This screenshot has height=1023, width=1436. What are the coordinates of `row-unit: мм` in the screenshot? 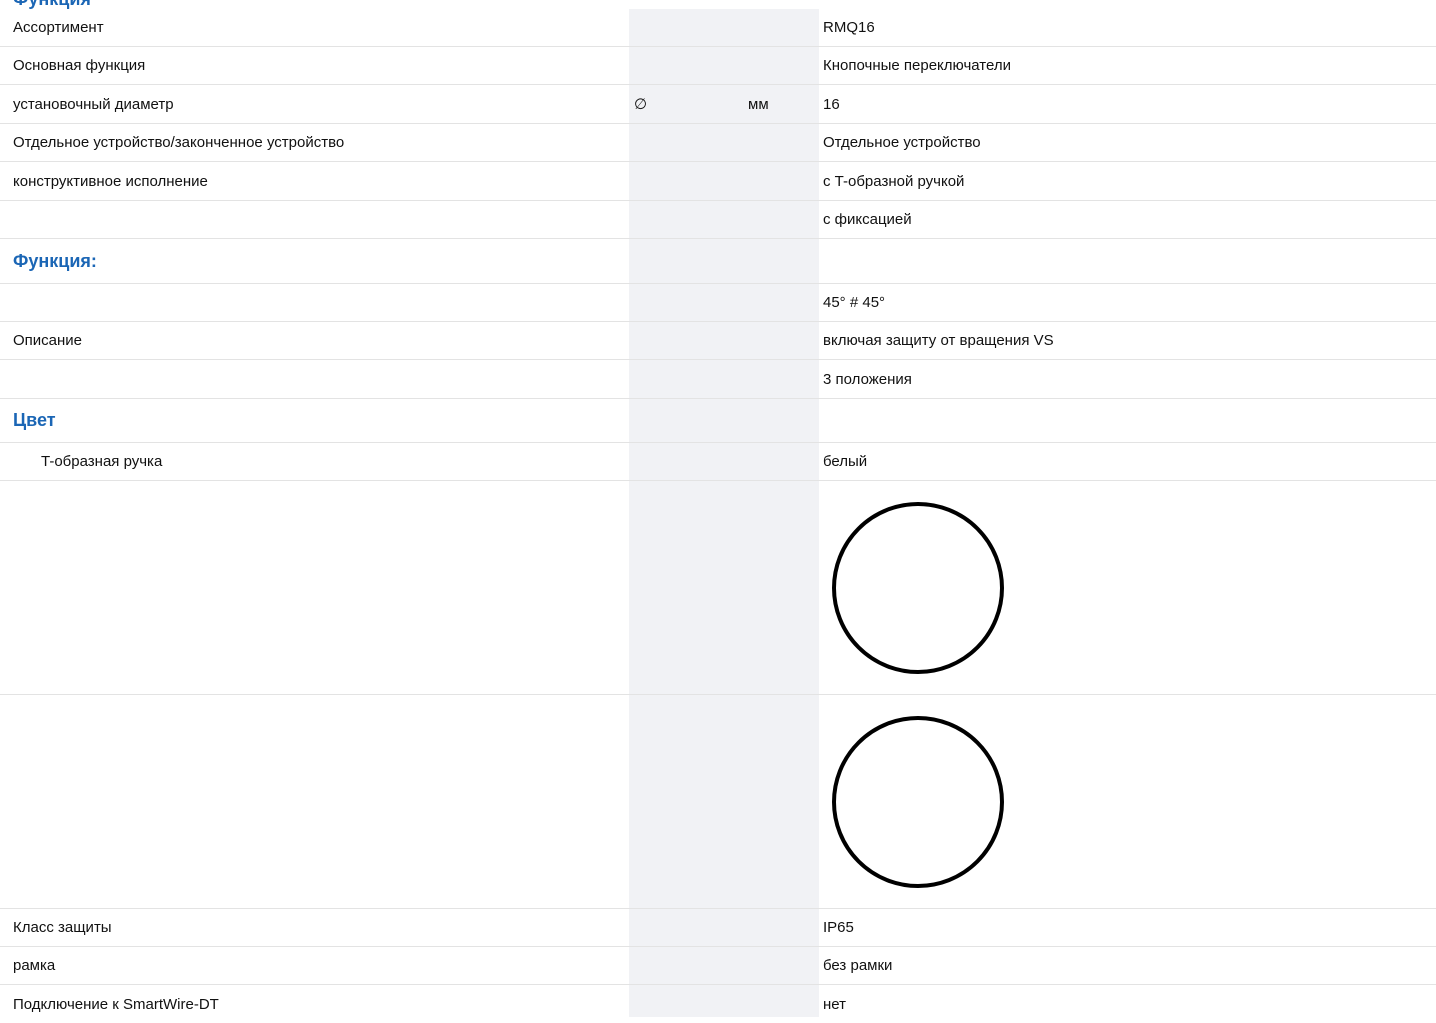 It's located at (758, 104).